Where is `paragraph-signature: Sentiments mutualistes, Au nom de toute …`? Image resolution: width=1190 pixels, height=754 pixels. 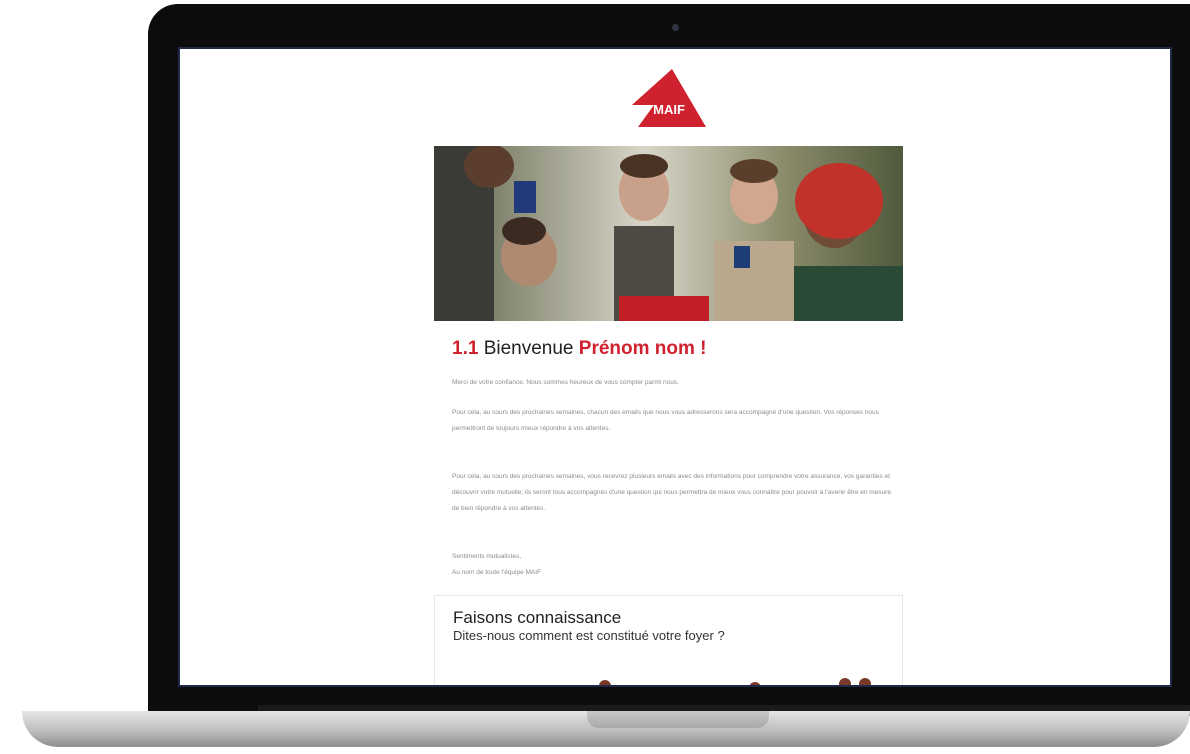 paragraph-signature: Sentiments mutualistes, Au nom de toute … is located at coordinates (497, 564).